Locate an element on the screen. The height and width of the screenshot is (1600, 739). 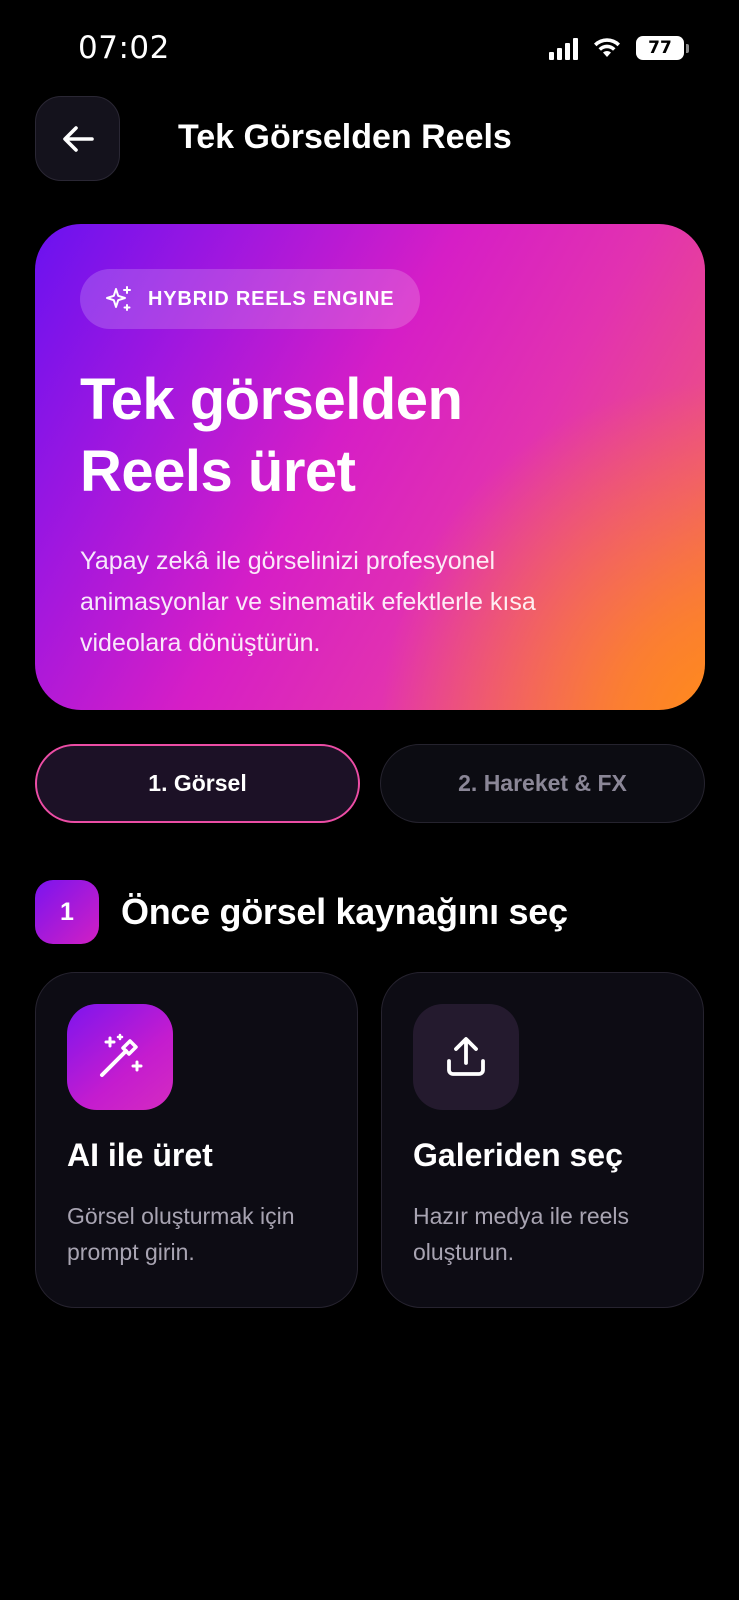
gallery-icon-container is located at coordinates (466, 1057).